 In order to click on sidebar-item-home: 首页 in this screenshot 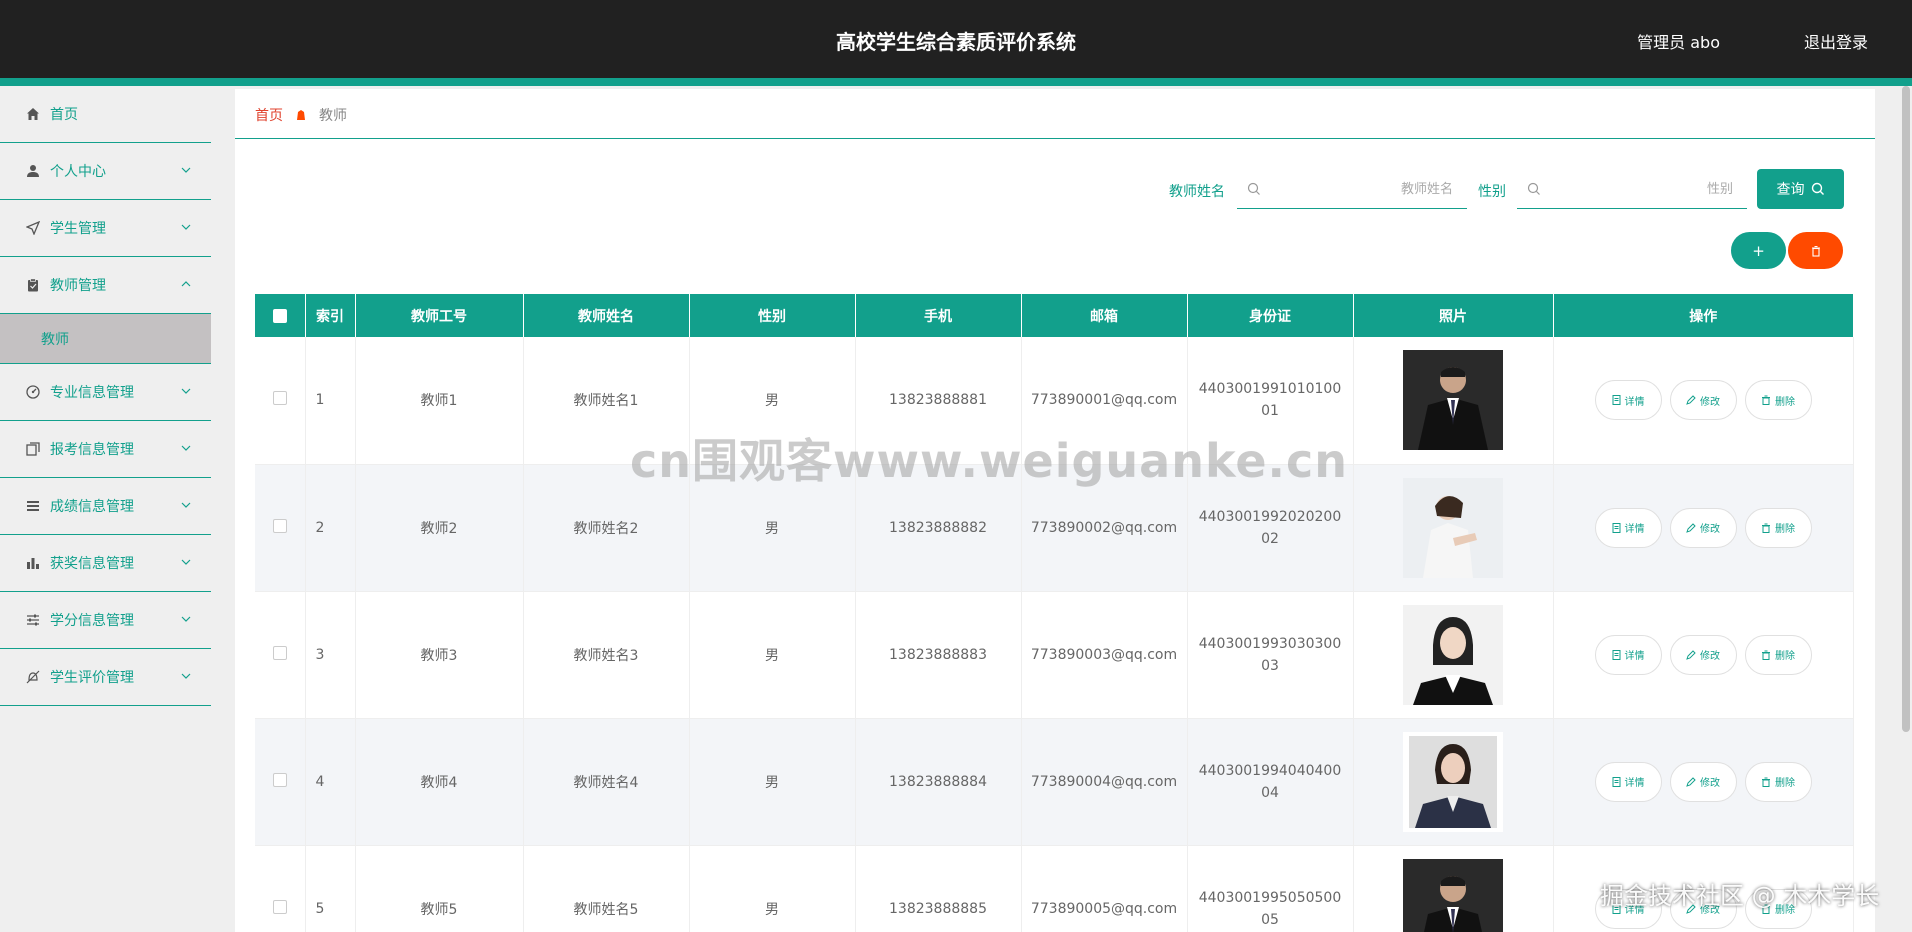, I will do `click(105, 114)`.